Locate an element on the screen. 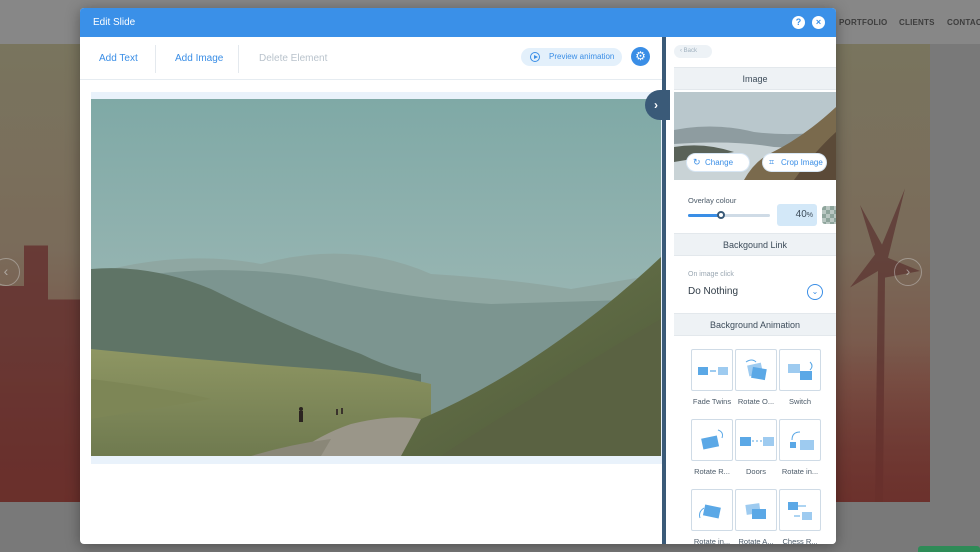 The image size is (980, 552). change-image-label: Change is located at coordinates (719, 162).